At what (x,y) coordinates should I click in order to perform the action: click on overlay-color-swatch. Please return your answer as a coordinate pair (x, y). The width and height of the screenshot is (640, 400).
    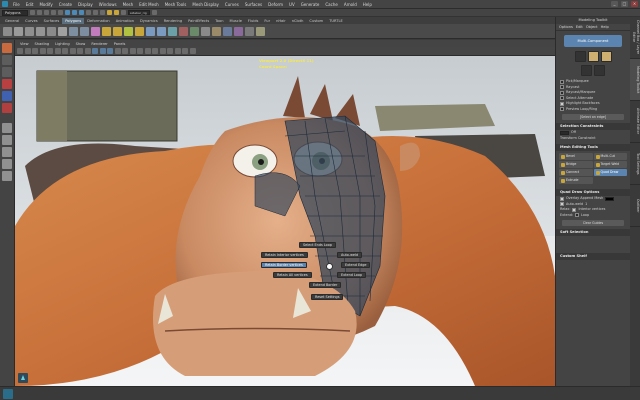
    Looking at the image, I should click on (610, 198).